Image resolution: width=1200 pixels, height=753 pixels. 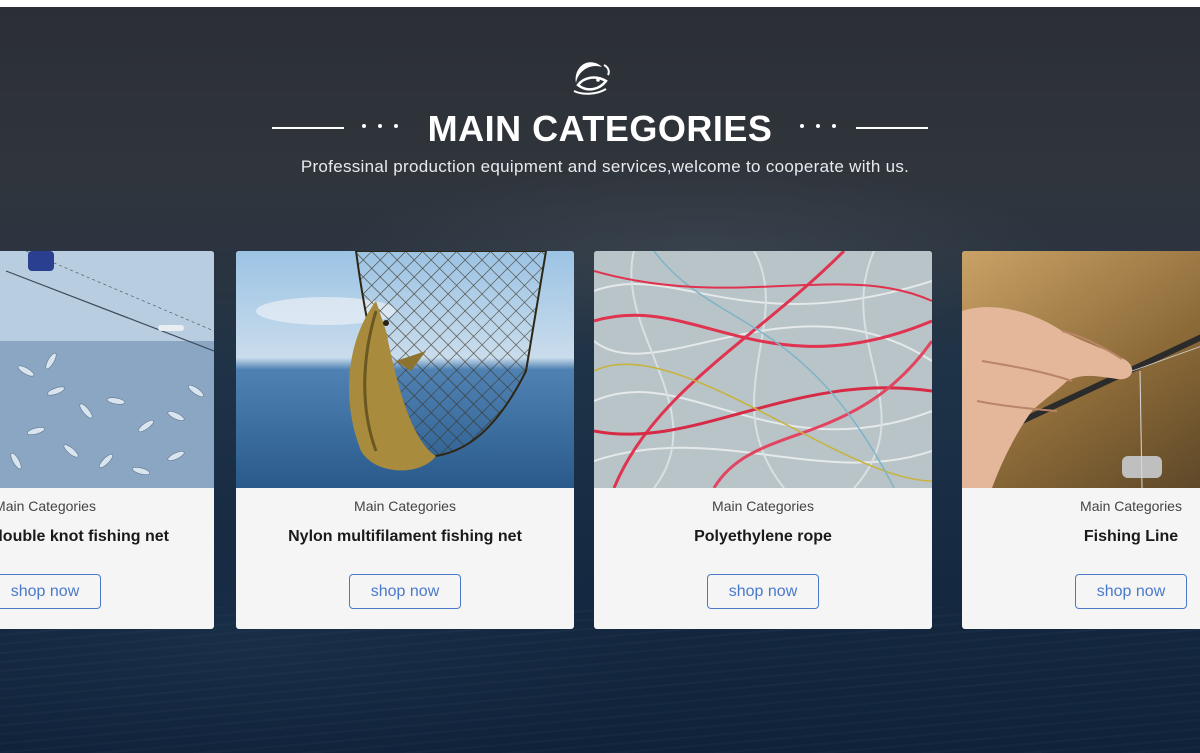 I want to click on card-image-fish-catch, so click(x=107, y=369).